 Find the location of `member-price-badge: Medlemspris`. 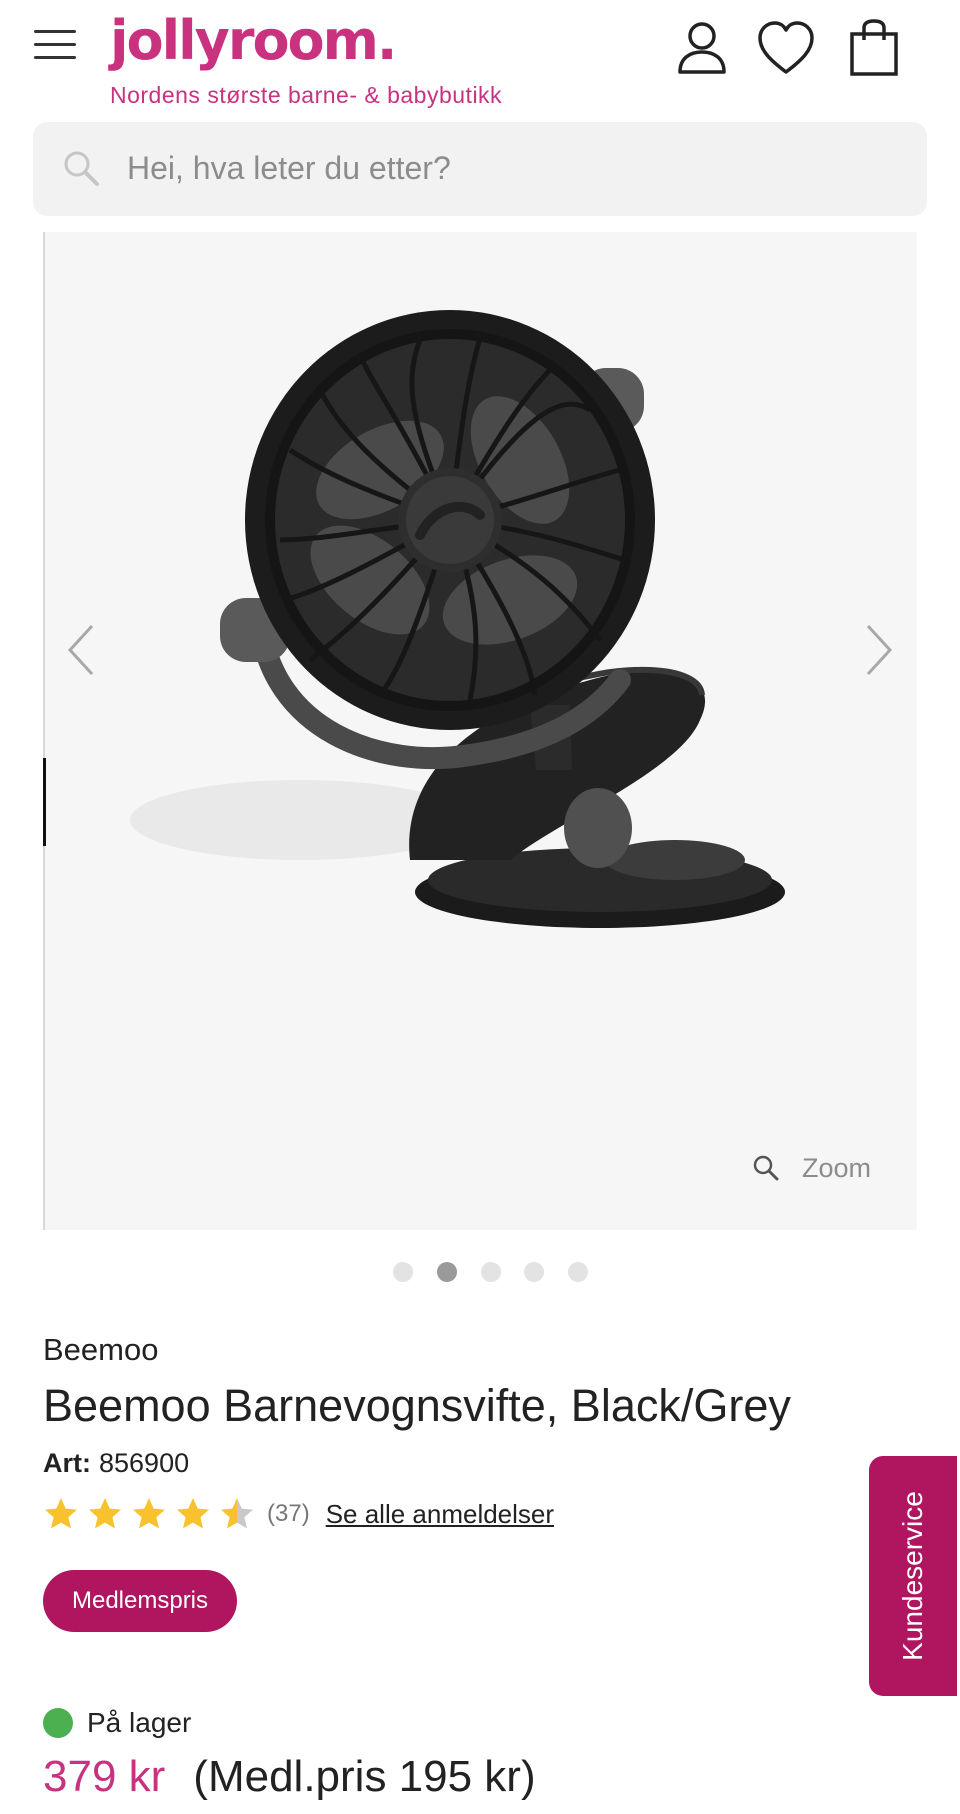

member-price-badge: Medlemspris is located at coordinates (140, 1601).